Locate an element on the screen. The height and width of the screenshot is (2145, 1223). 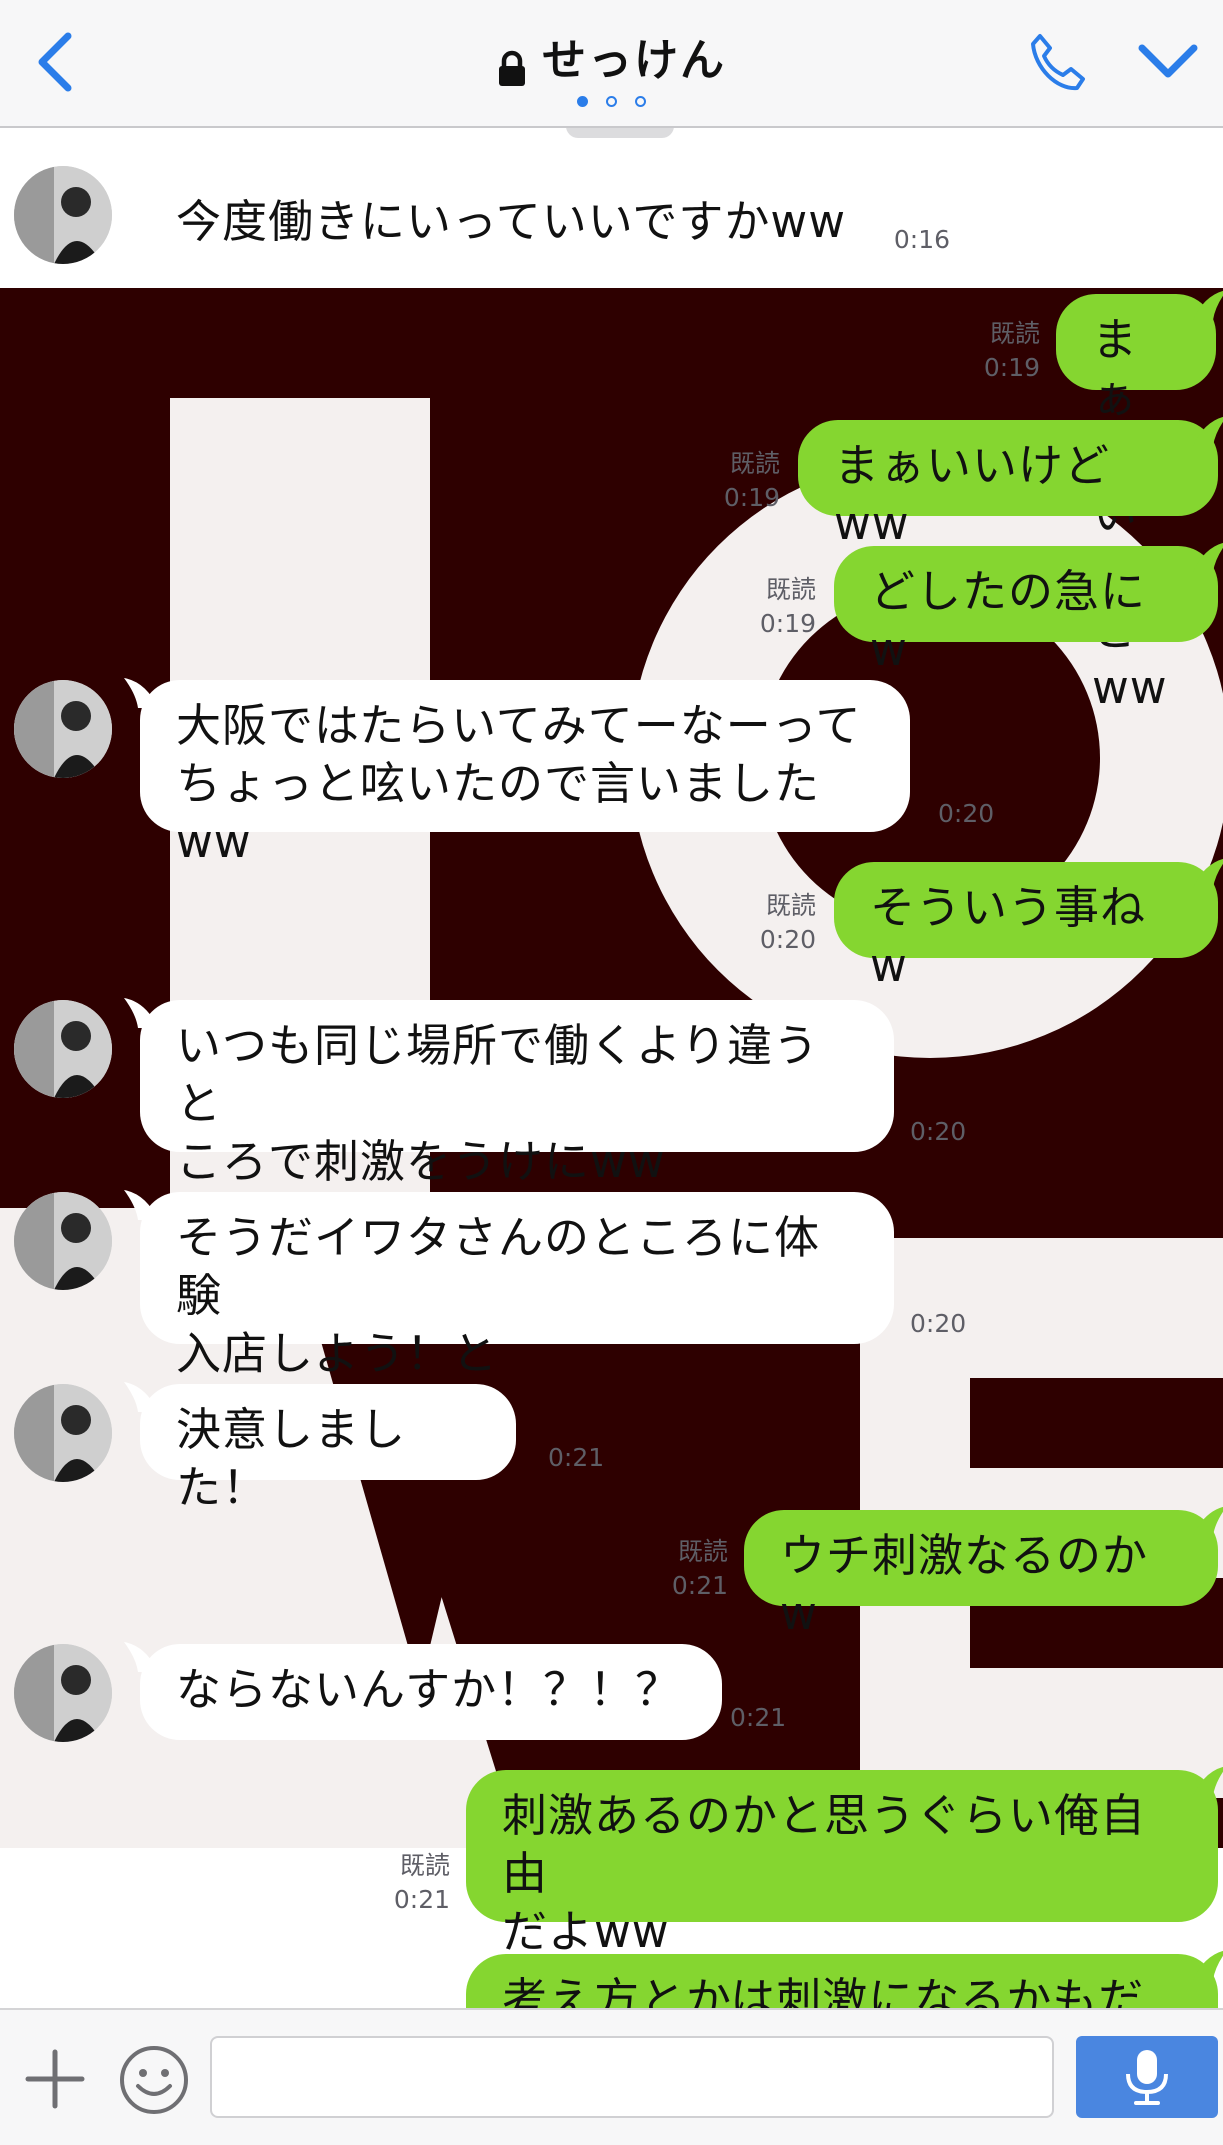
page-indicator is located at coordinates (611, 101).